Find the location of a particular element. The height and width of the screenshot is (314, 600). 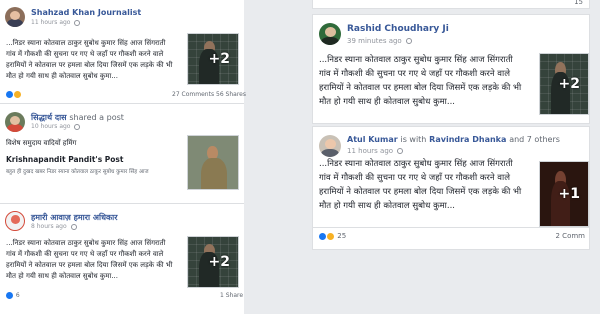

reaction-count: 25 is located at coordinates (342, 236).